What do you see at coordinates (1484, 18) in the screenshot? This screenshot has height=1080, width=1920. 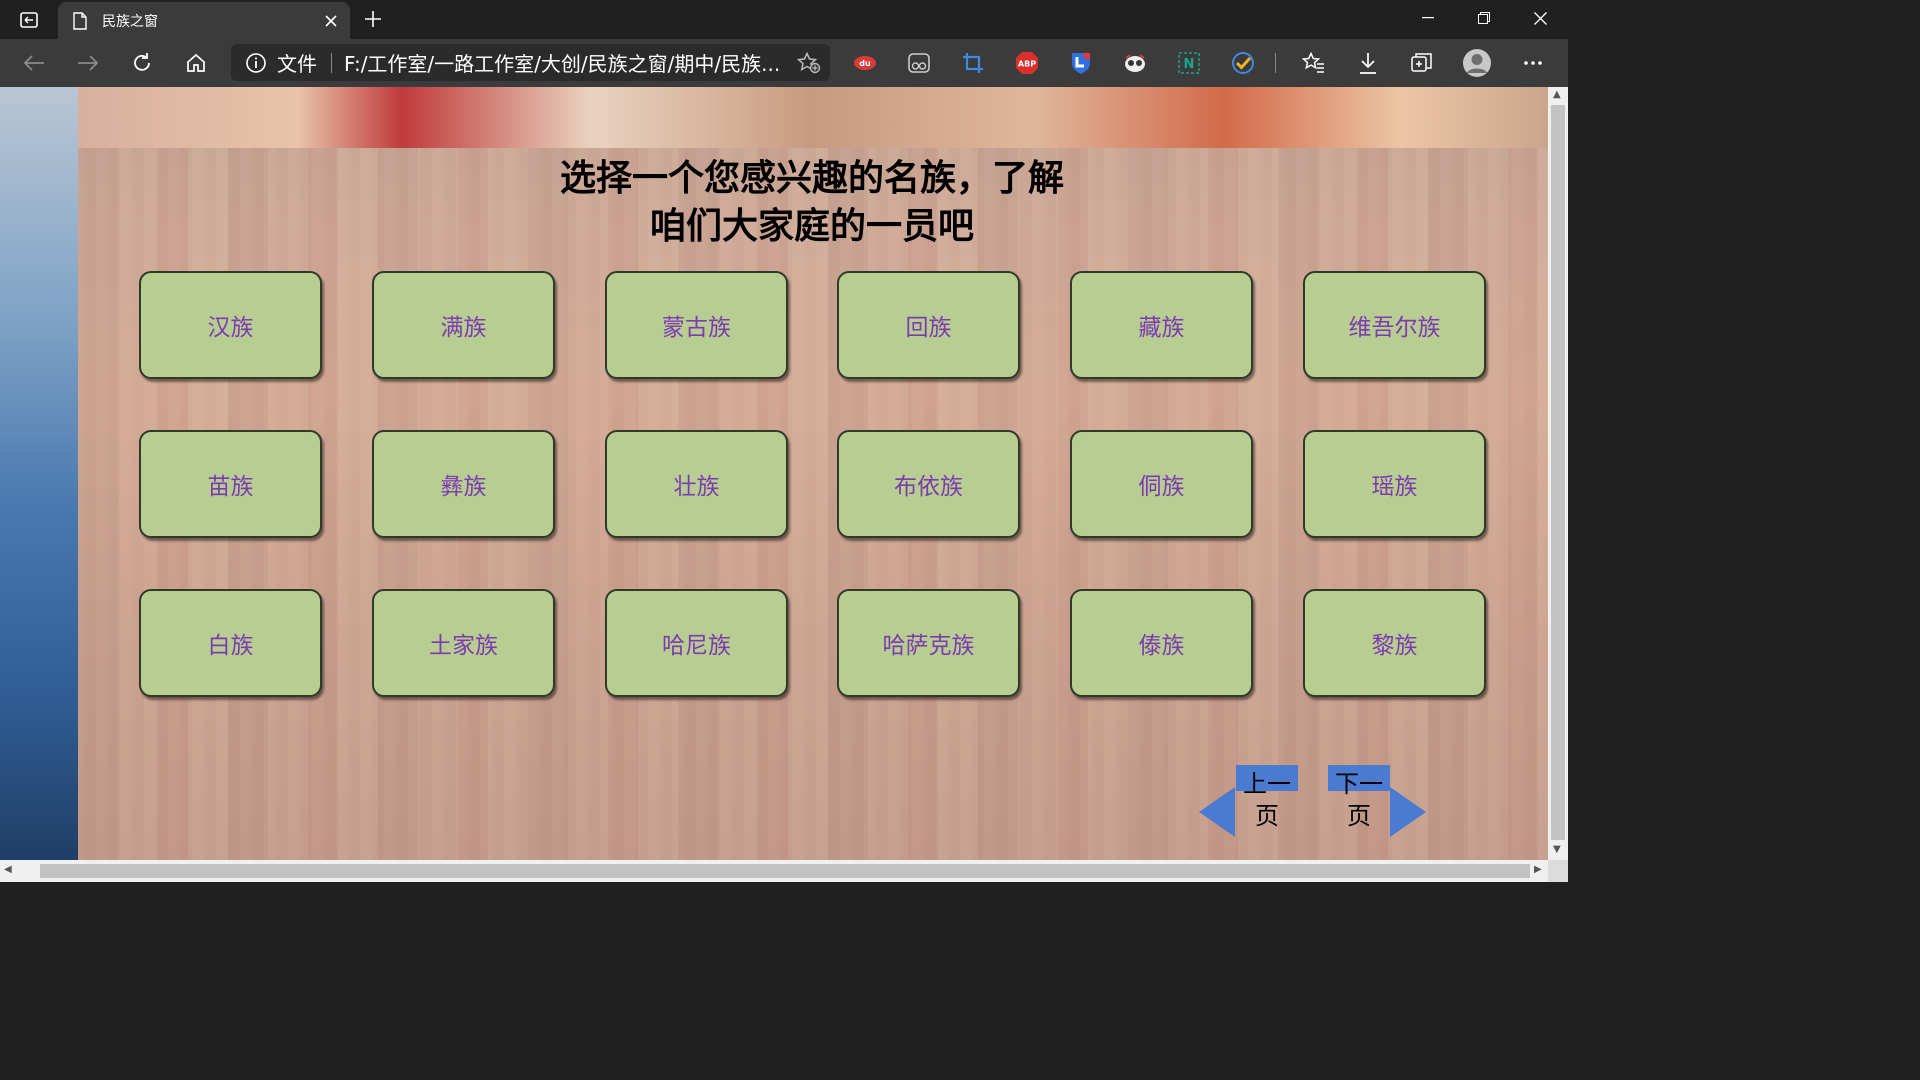 I see `restore-icon` at bounding box center [1484, 18].